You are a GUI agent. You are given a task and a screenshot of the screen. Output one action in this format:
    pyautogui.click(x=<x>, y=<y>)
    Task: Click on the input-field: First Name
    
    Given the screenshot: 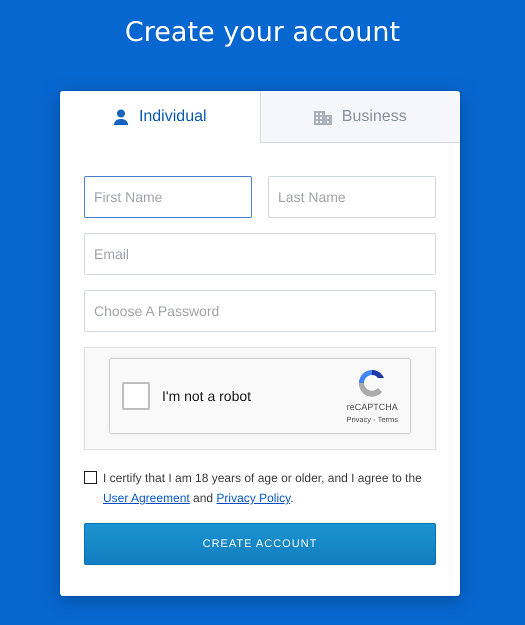 What is the action you would take?
    pyautogui.click(x=168, y=197)
    